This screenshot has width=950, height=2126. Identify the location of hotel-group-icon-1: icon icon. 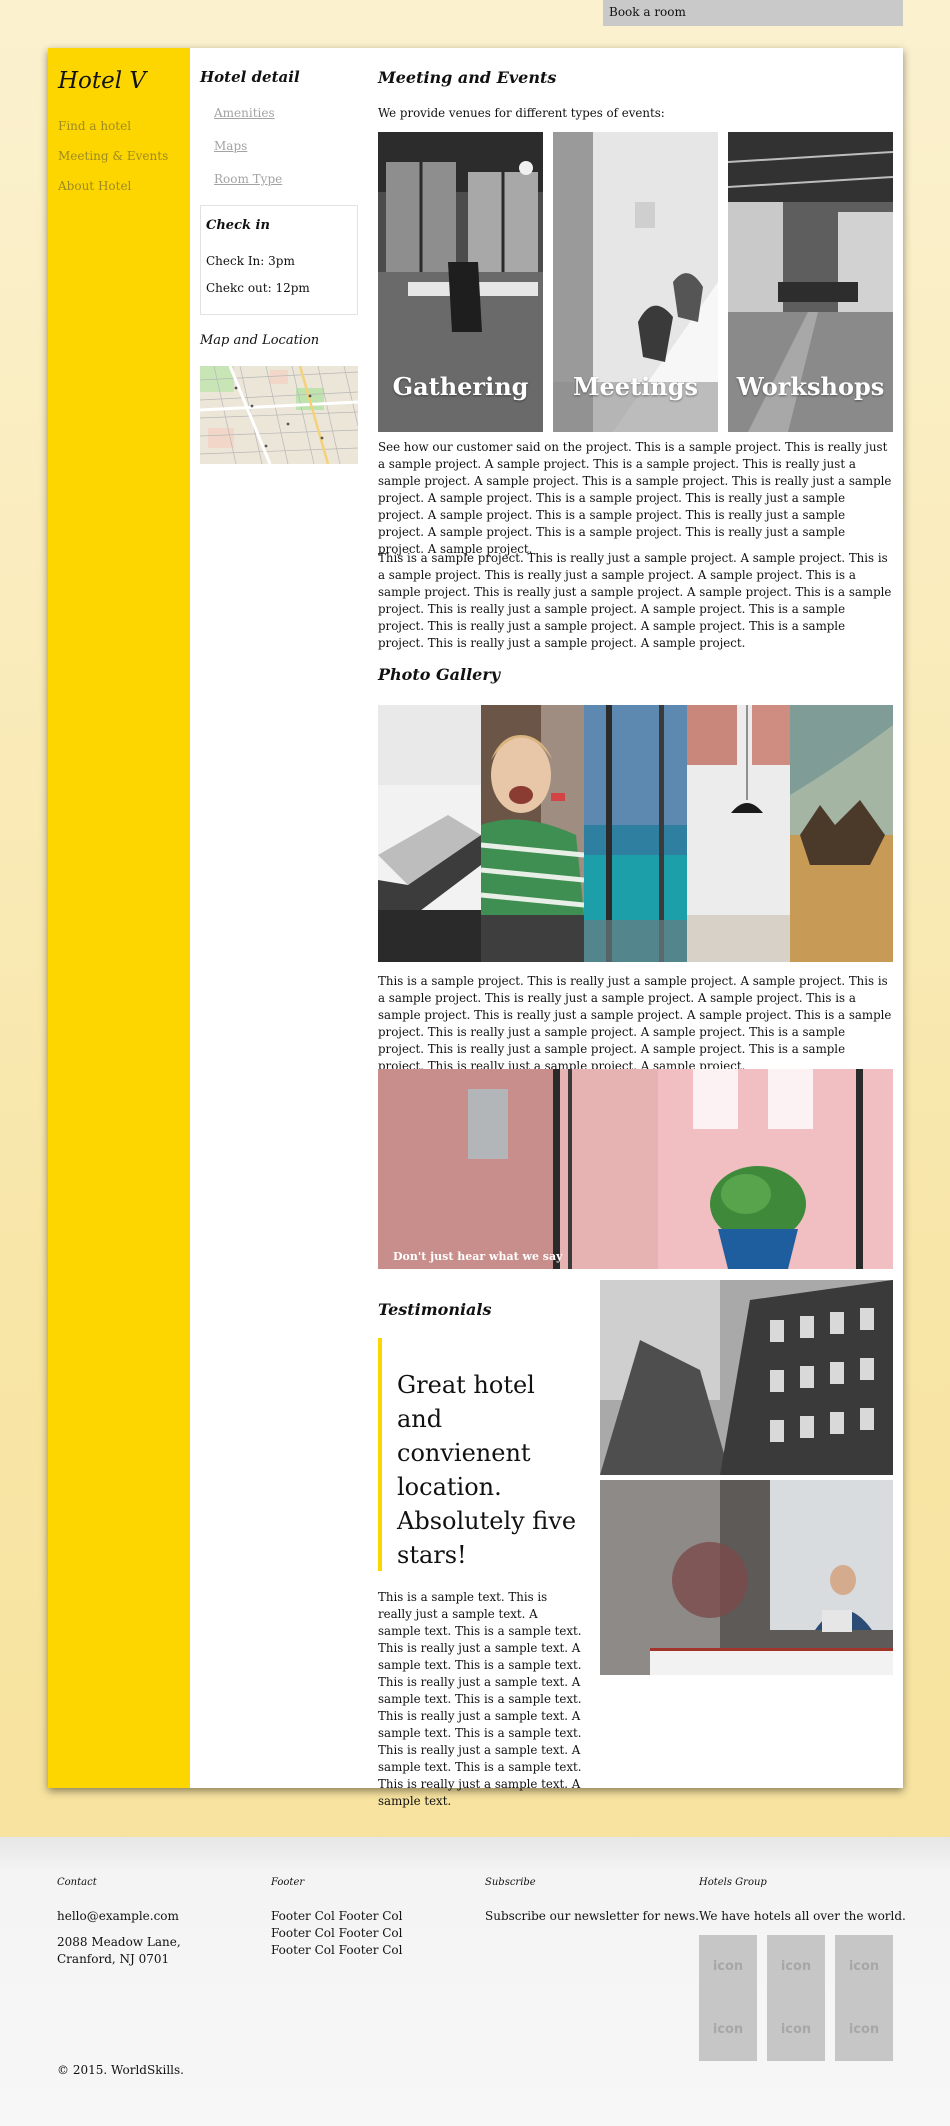
(728, 1998).